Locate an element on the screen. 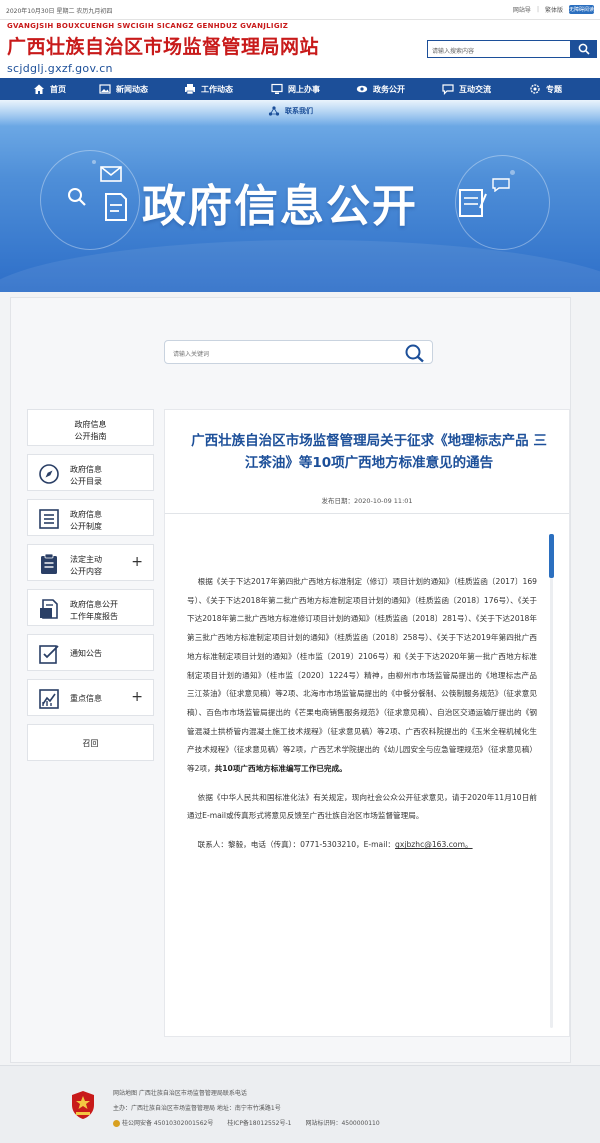  email-link: gxjbzhc@163.com。 is located at coordinates (434, 844).